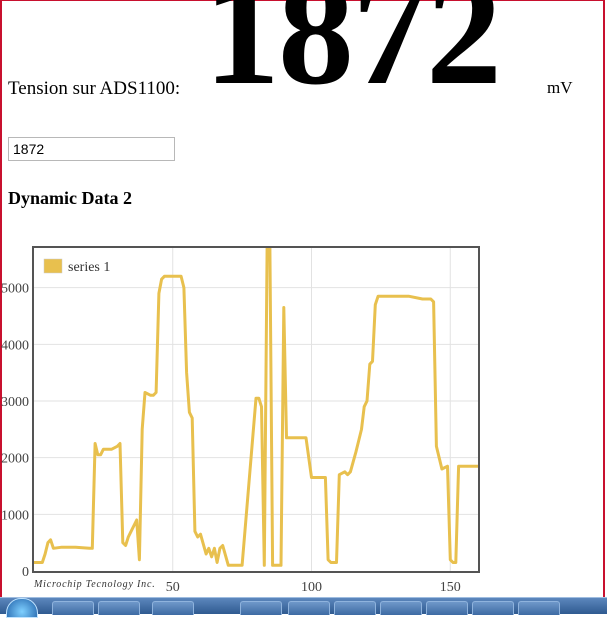 The image size is (607, 618). I want to click on chart-credit: Microchip Tecnology Inc., so click(94, 584).